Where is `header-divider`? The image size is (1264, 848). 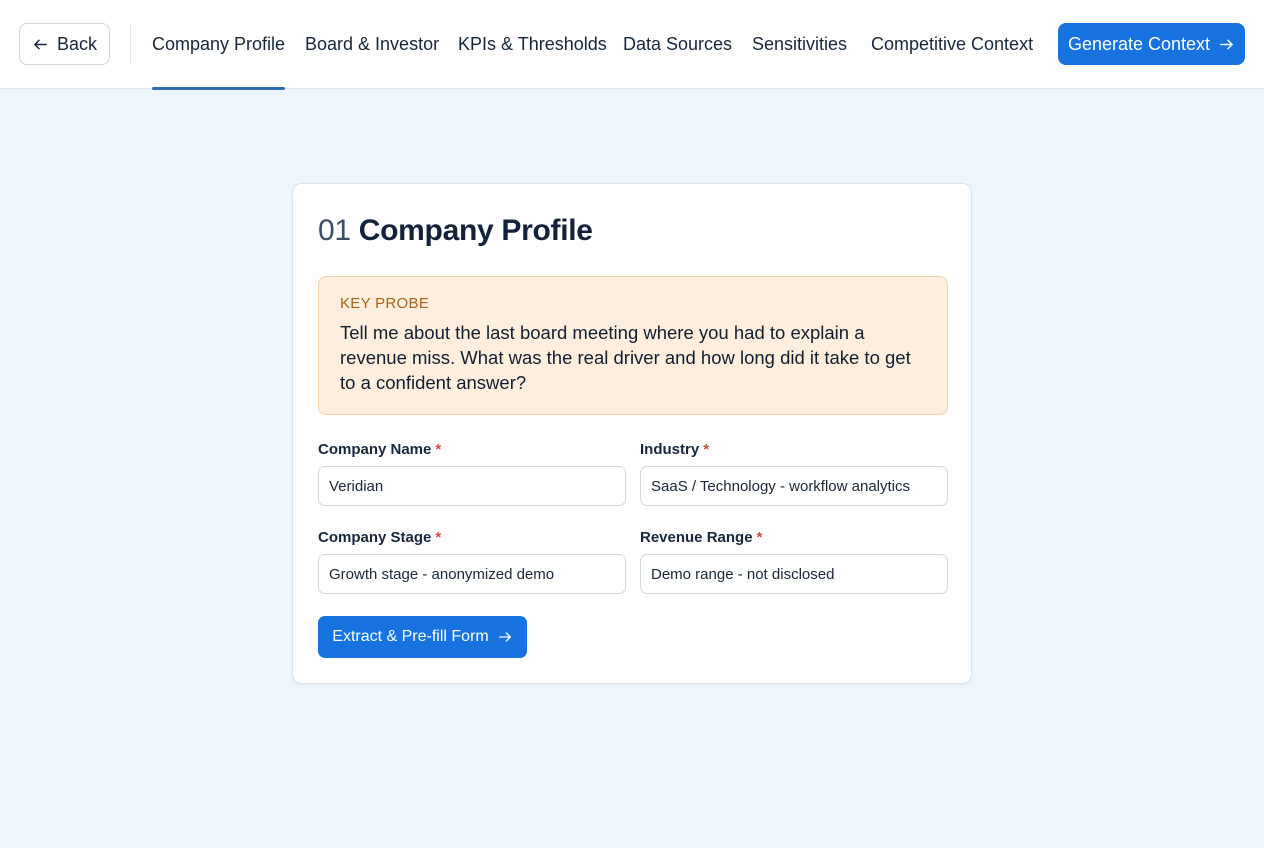
header-divider is located at coordinates (130, 44).